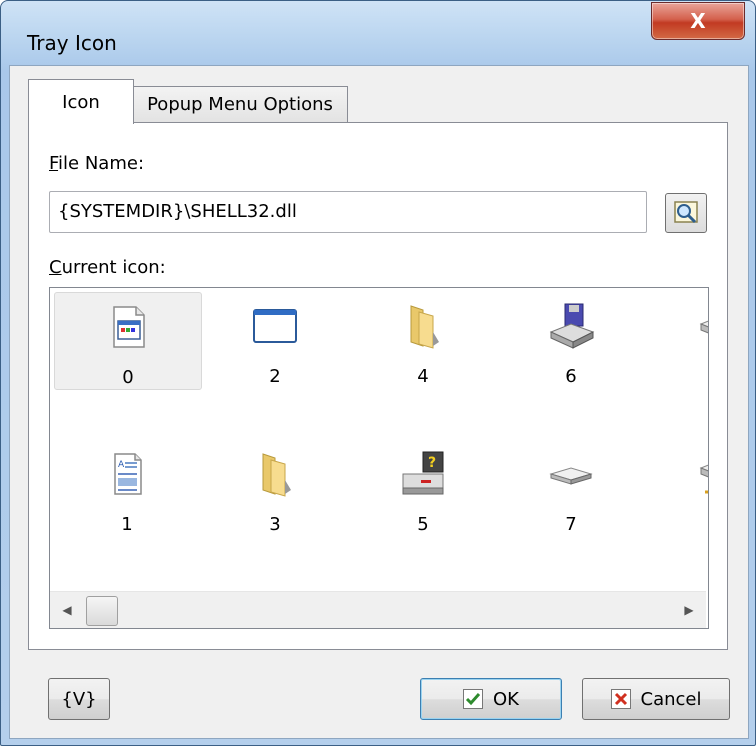 The width and height of the screenshot is (756, 746). Describe the element at coordinates (275, 376) in the screenshot. I see `icon-index-label: 2` at that location.